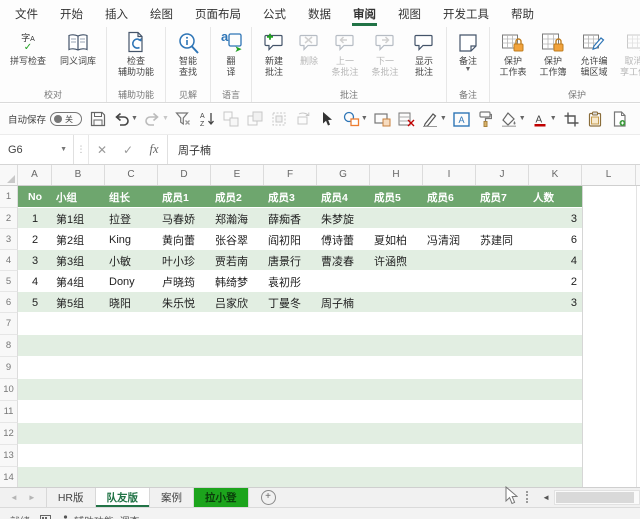 This screenshot has height=519, width=640. Describe the element at coordinates (329, 368) in the screenshot. I see `empty-row-9-cells` at that location.